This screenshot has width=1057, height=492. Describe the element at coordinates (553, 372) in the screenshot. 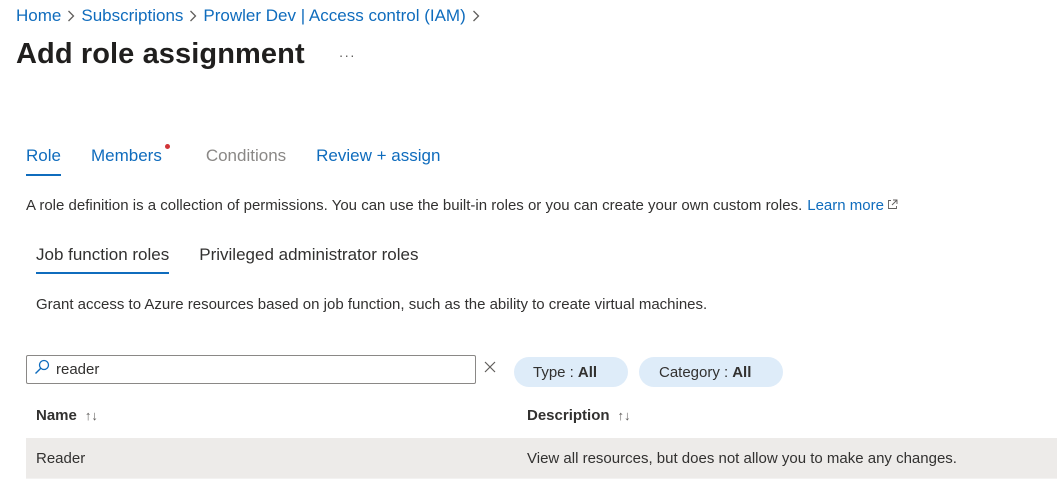

I see `type-filter-label: Type :` at that location.